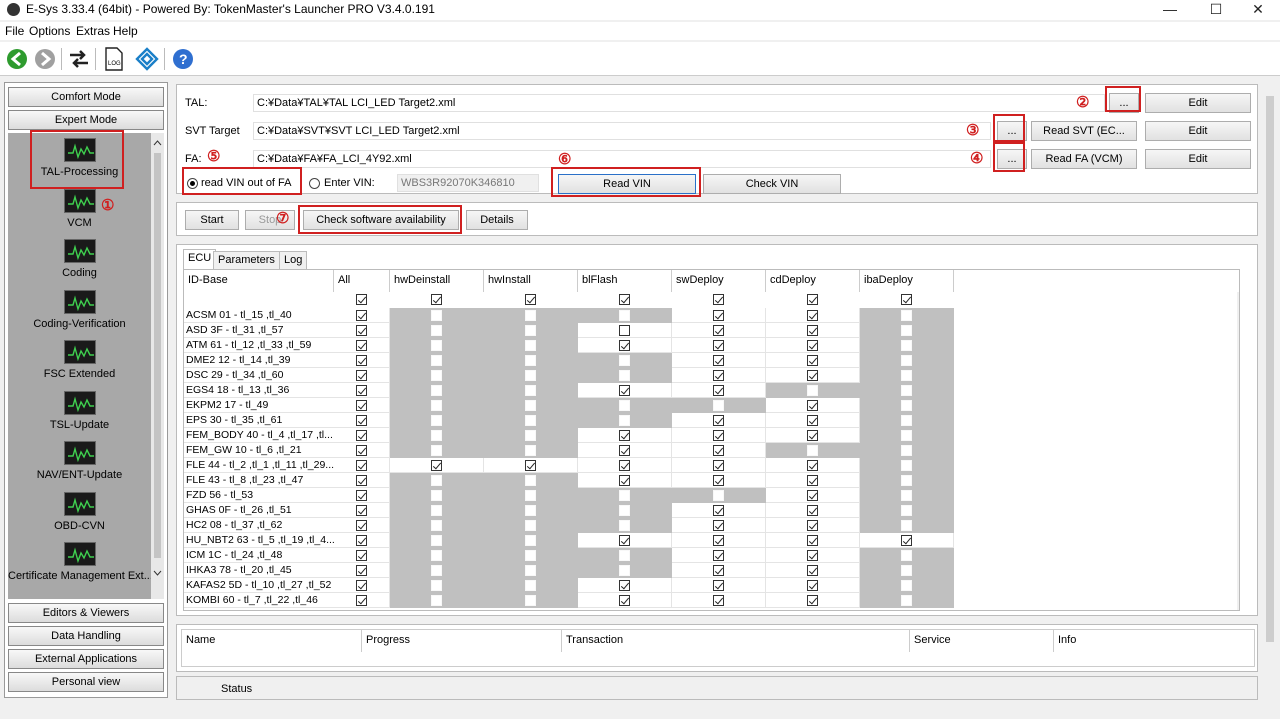  What do you see at coordinates (86, 120) in the screenshot?
I see `expert-mode-button: Expert Mode` at bounding box center [86, 120].